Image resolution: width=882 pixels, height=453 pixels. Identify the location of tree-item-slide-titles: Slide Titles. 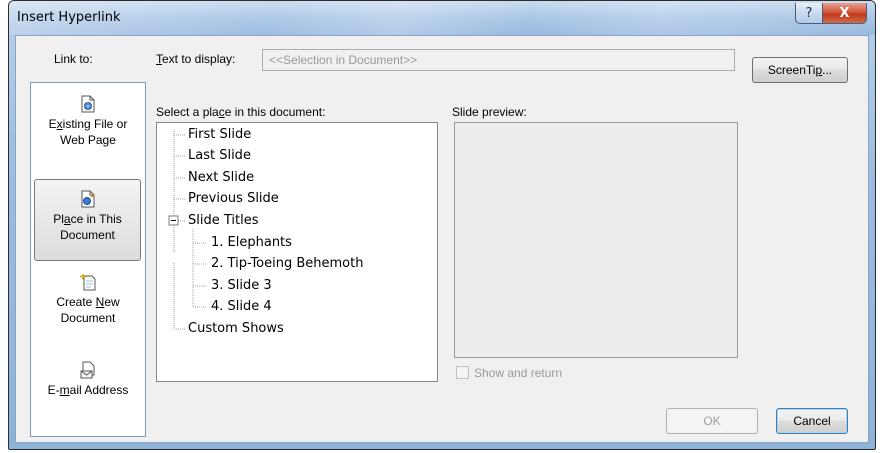
(223, 221).